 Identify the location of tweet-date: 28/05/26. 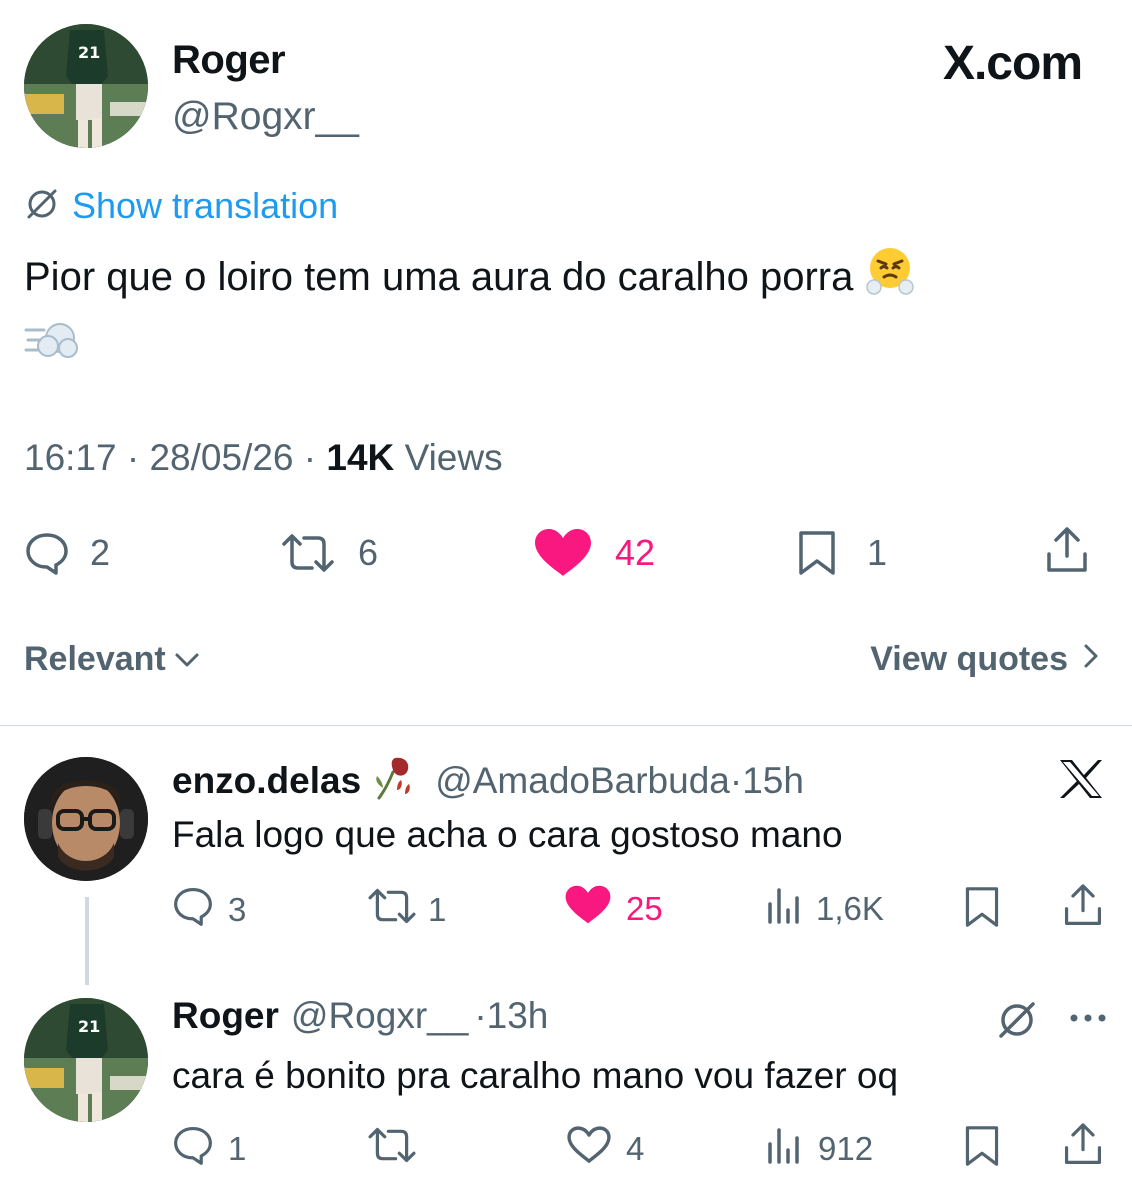
(221, 457).